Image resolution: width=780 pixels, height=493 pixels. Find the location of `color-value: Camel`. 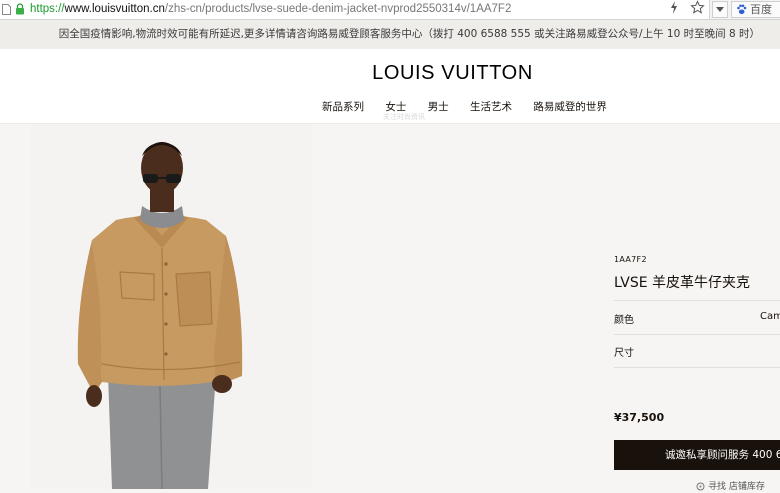

color-value: Camel is located at coordinates (770, 316).